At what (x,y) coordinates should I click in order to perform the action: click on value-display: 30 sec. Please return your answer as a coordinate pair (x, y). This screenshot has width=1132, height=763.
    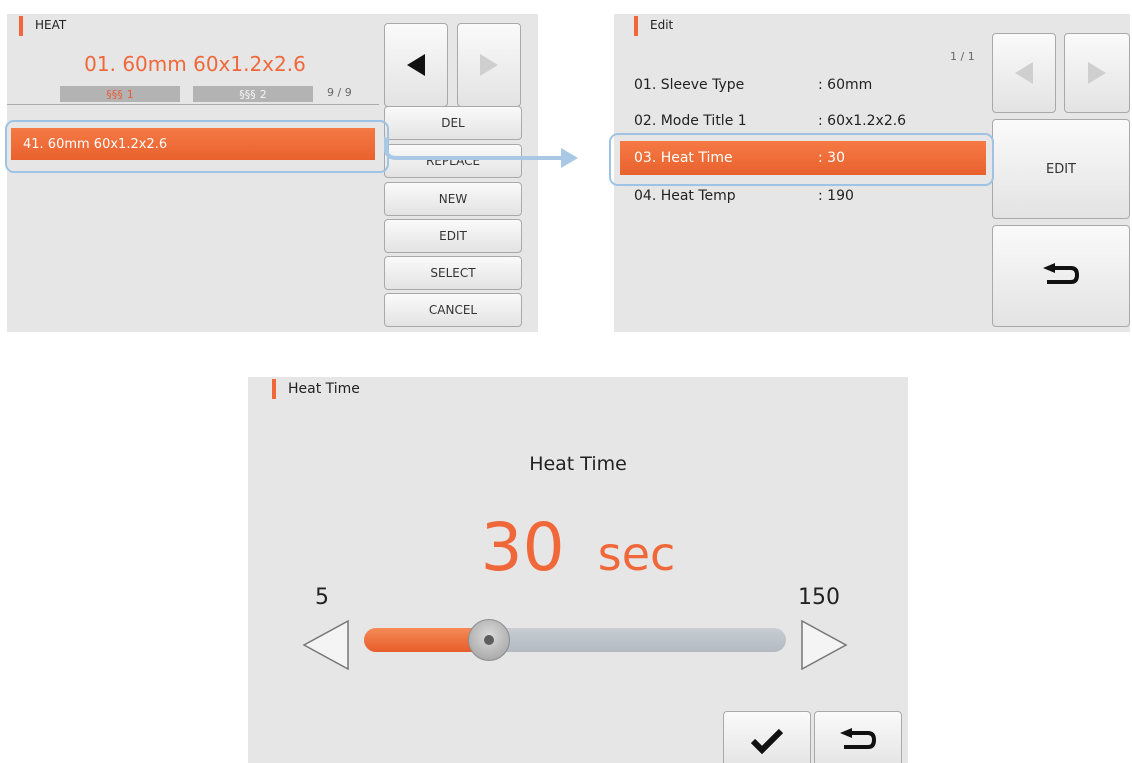
    Looking at the image, I should click on (578, 547).